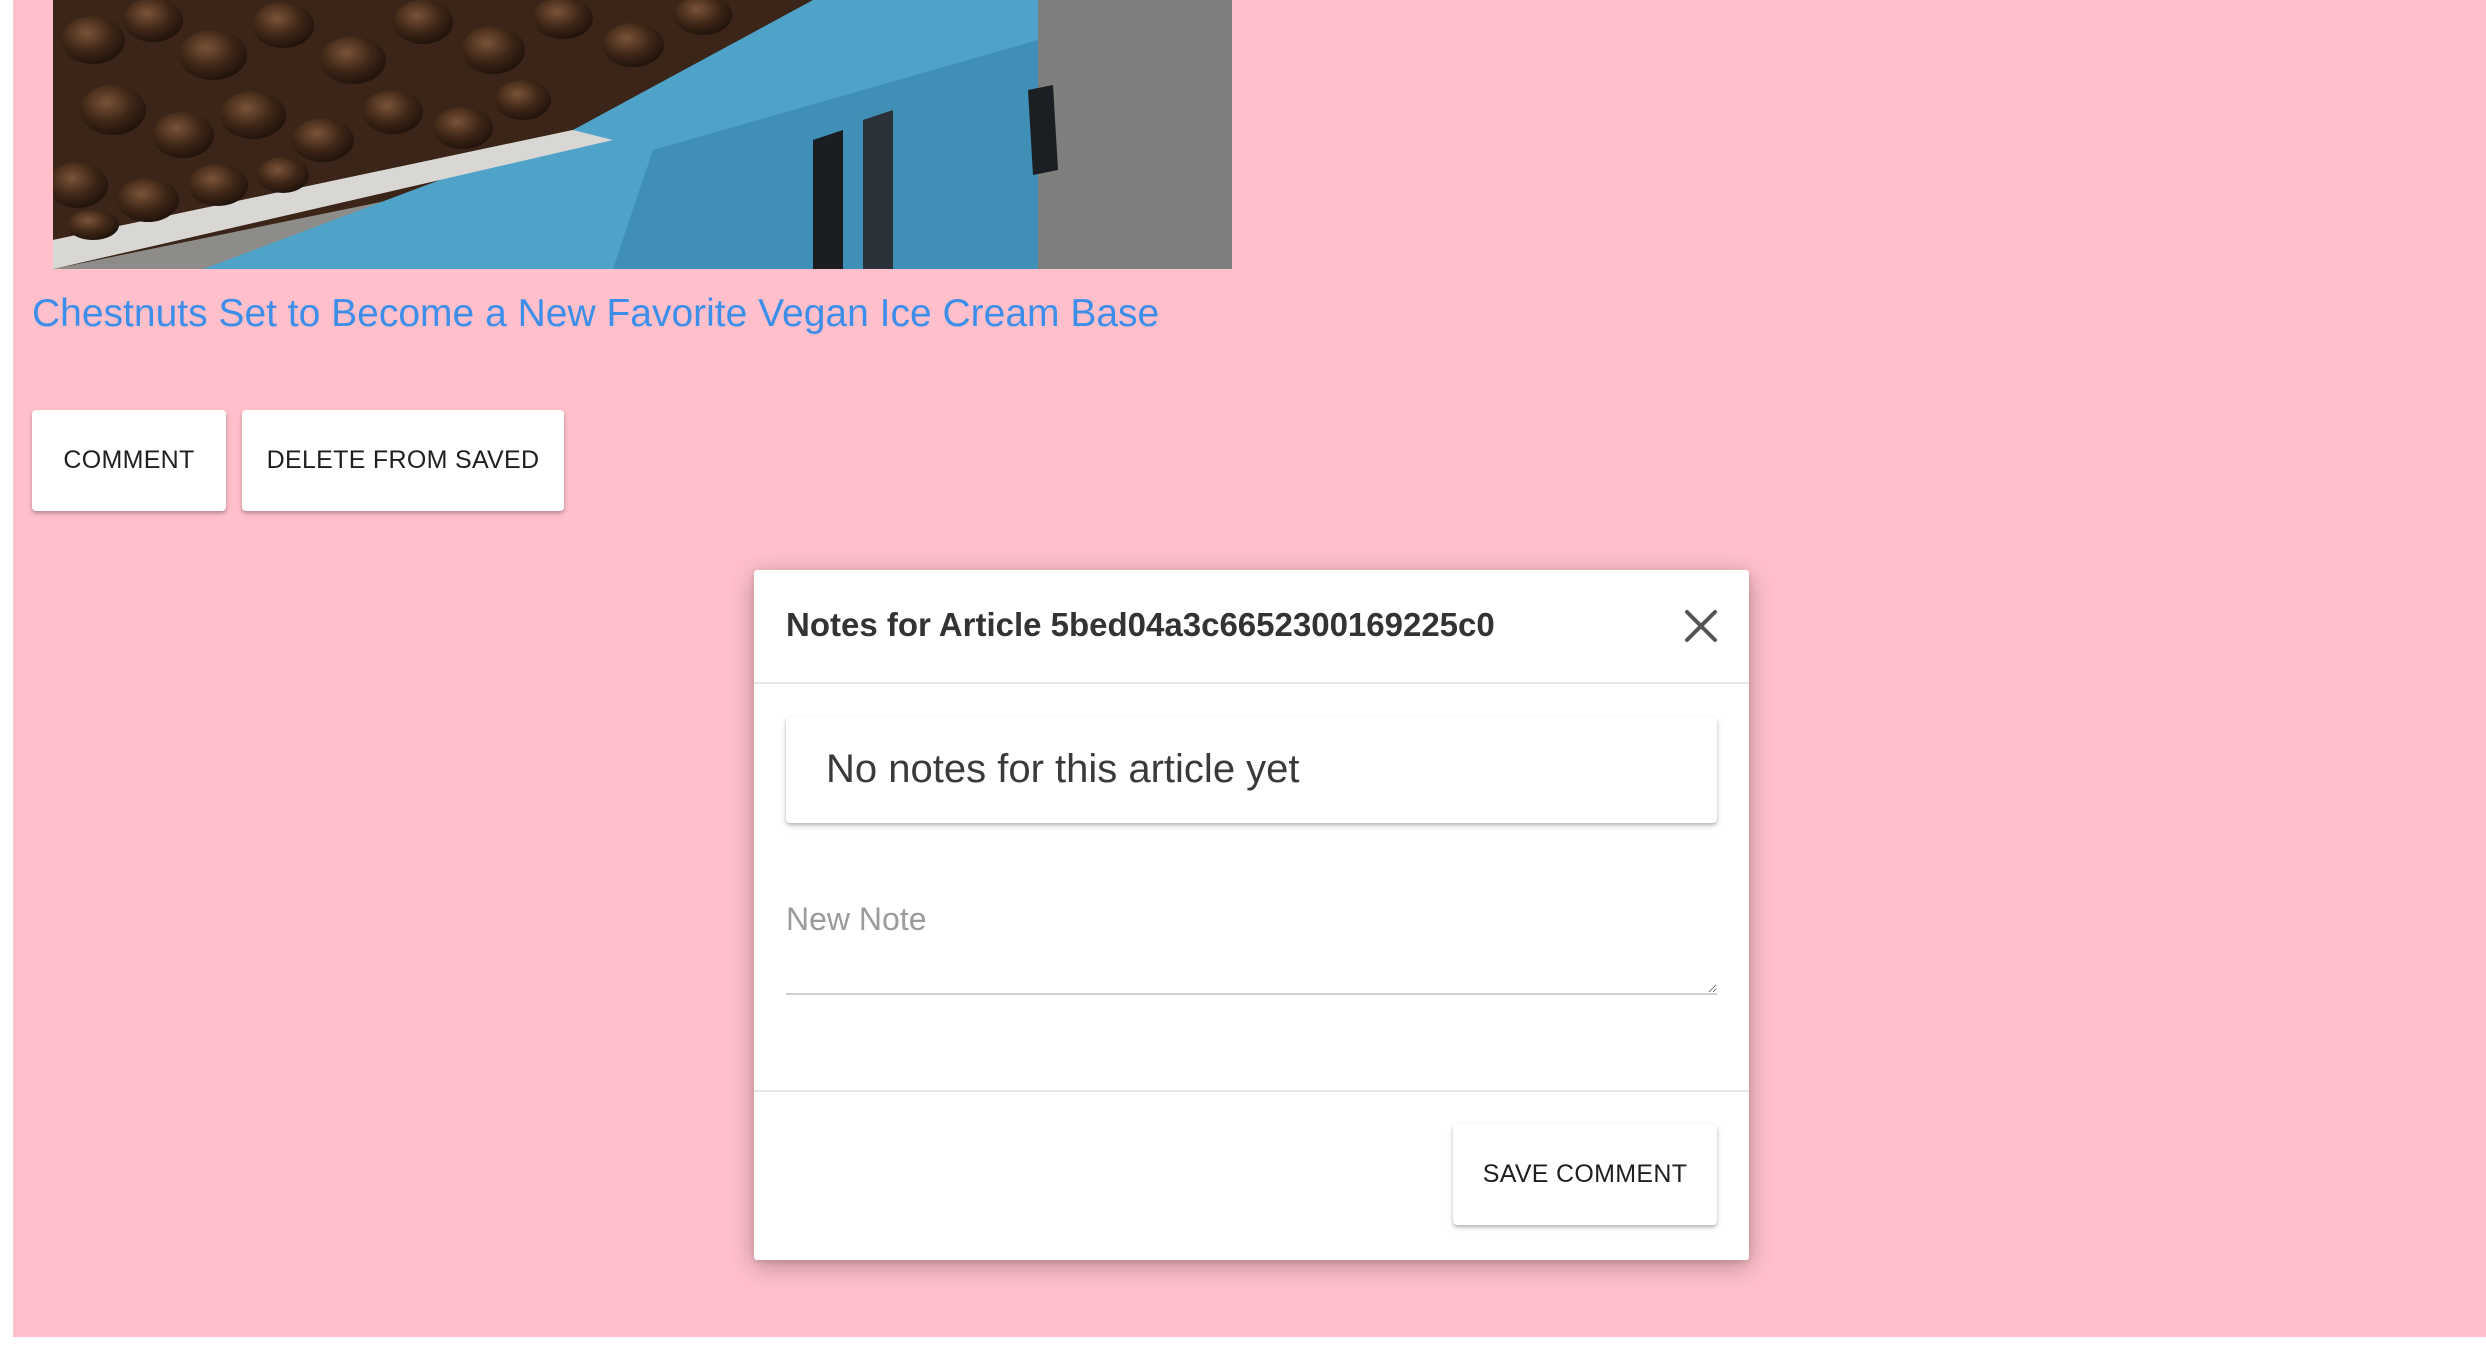  I want to click on delete-from-saved-button: DELETE FROM SAVED, so click(403, 460).